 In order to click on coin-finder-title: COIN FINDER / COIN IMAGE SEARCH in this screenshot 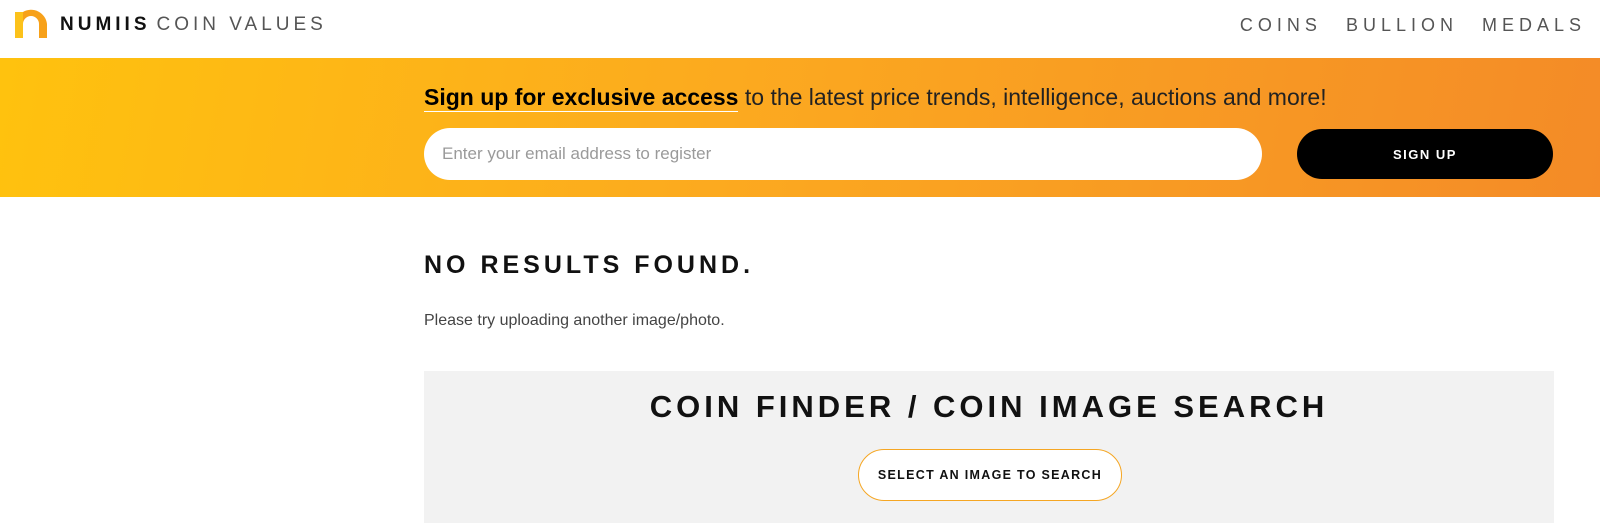, I will do `click(989, 406)`.